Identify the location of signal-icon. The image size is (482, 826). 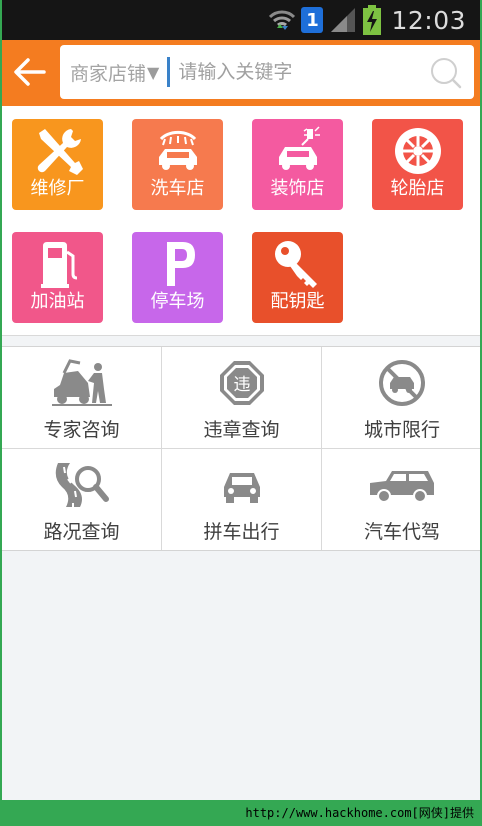
(343, 20).